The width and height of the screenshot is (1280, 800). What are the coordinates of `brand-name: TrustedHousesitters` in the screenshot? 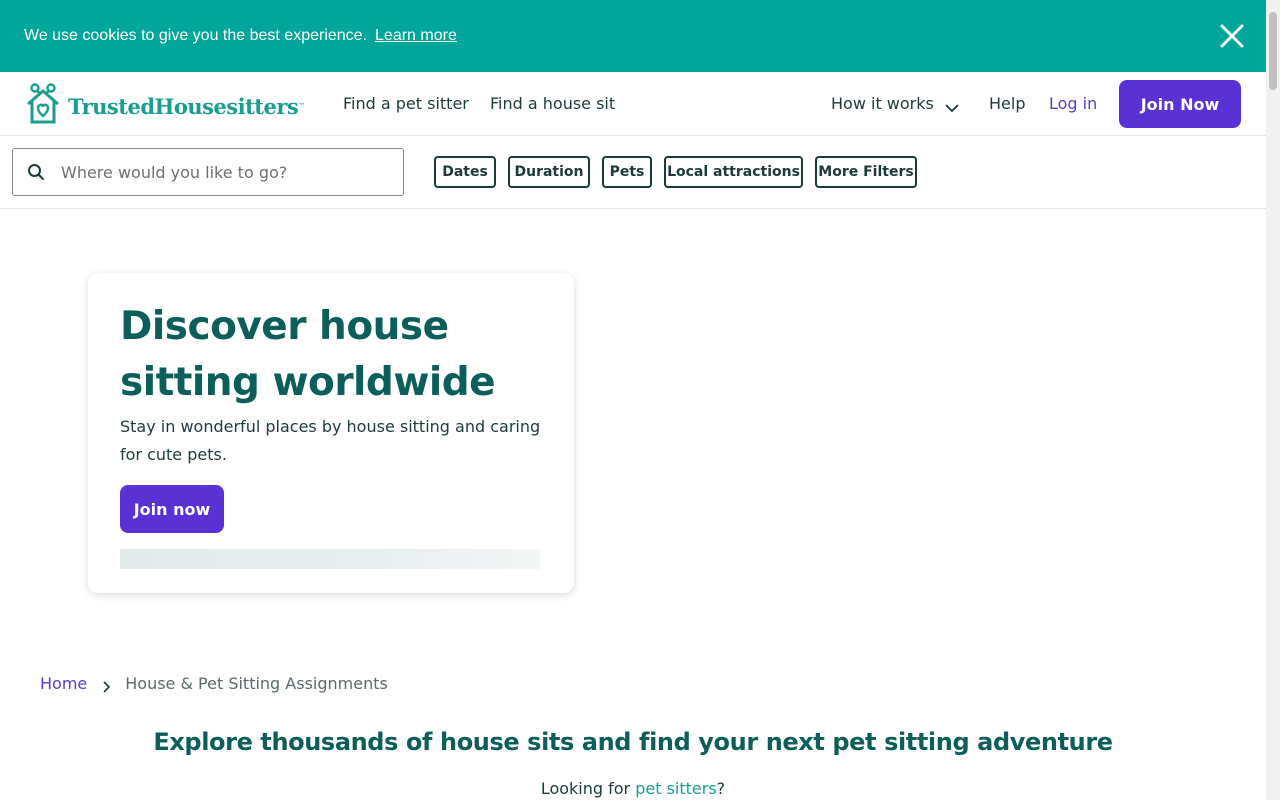 It's located at (183, 106).